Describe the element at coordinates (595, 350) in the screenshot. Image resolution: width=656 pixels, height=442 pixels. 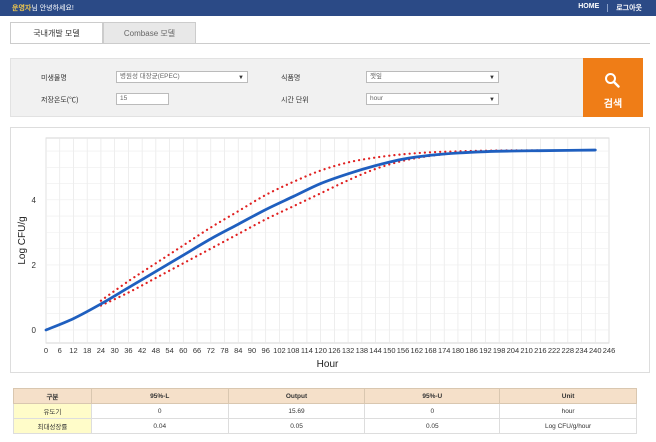
I see `x-tick-label: 240` at that location.